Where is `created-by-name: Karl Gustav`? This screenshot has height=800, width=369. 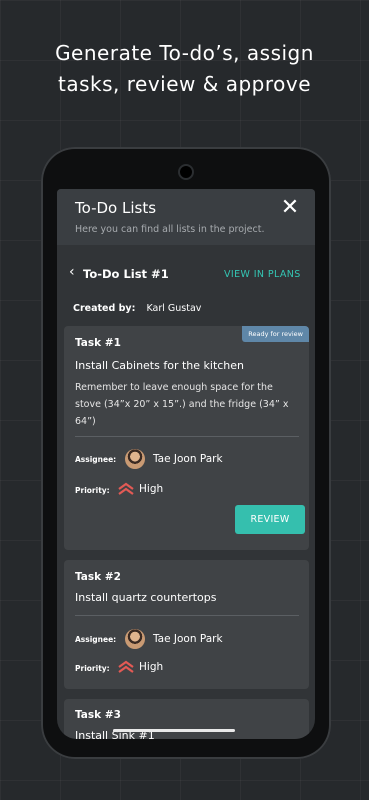 created-by-name: Karl Gustav is located at coordinates (174, 308).